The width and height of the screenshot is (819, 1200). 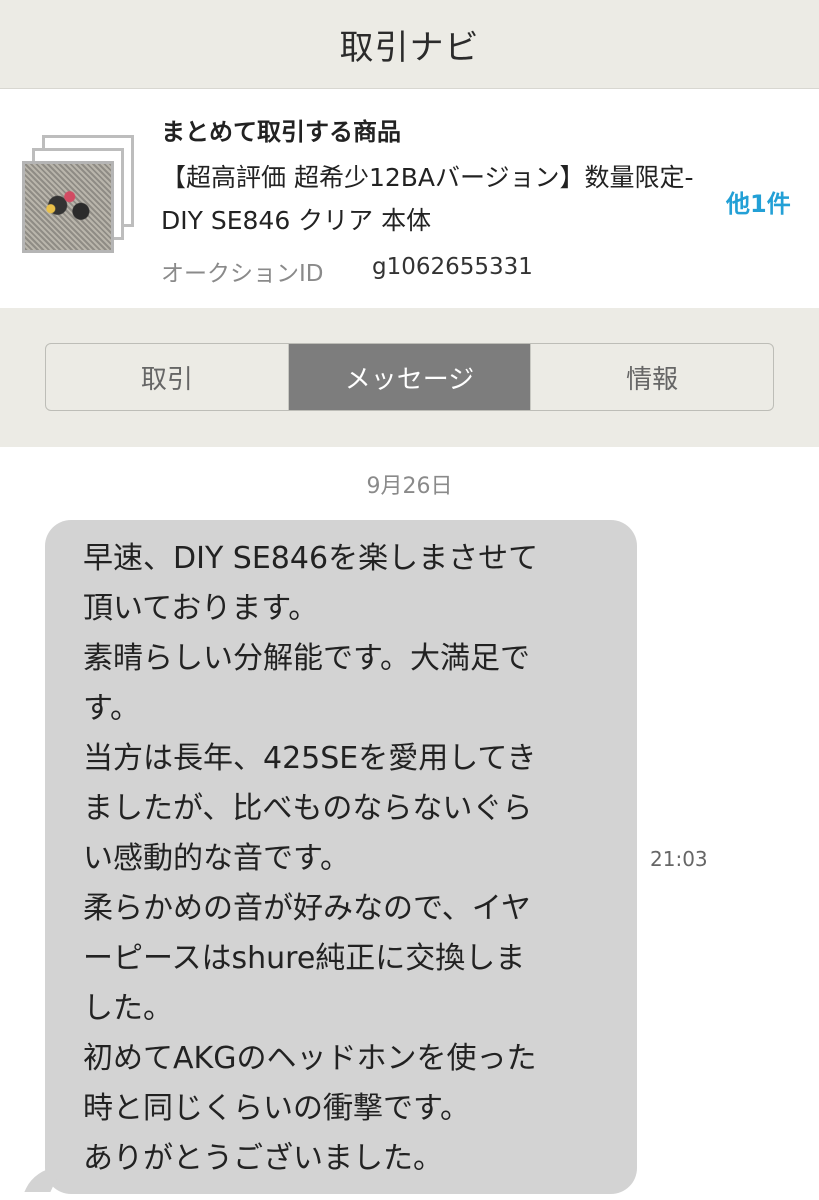 What do you see at coordinates (307, 908) in the screenshot?
I see `message-line: 柔らかめの音が好みなので、イヤ` at bounding box center [307, 908].